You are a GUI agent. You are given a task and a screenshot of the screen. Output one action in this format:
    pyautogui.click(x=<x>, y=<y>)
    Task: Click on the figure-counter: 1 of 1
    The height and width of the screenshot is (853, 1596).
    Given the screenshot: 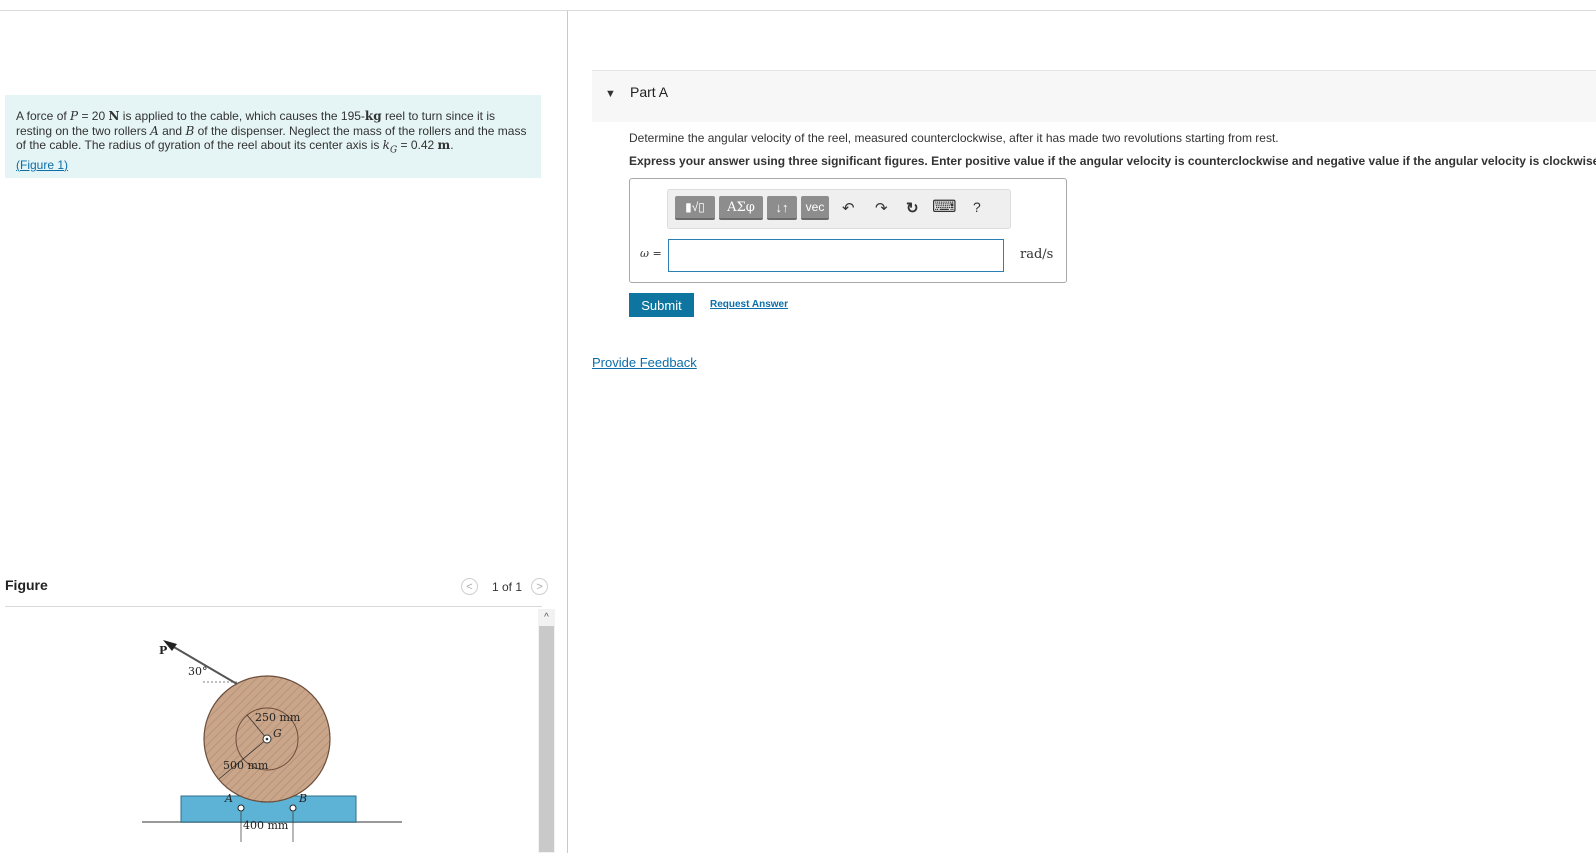 What is the action you would take?
    pyautogui.click(x=507, y=586)
    